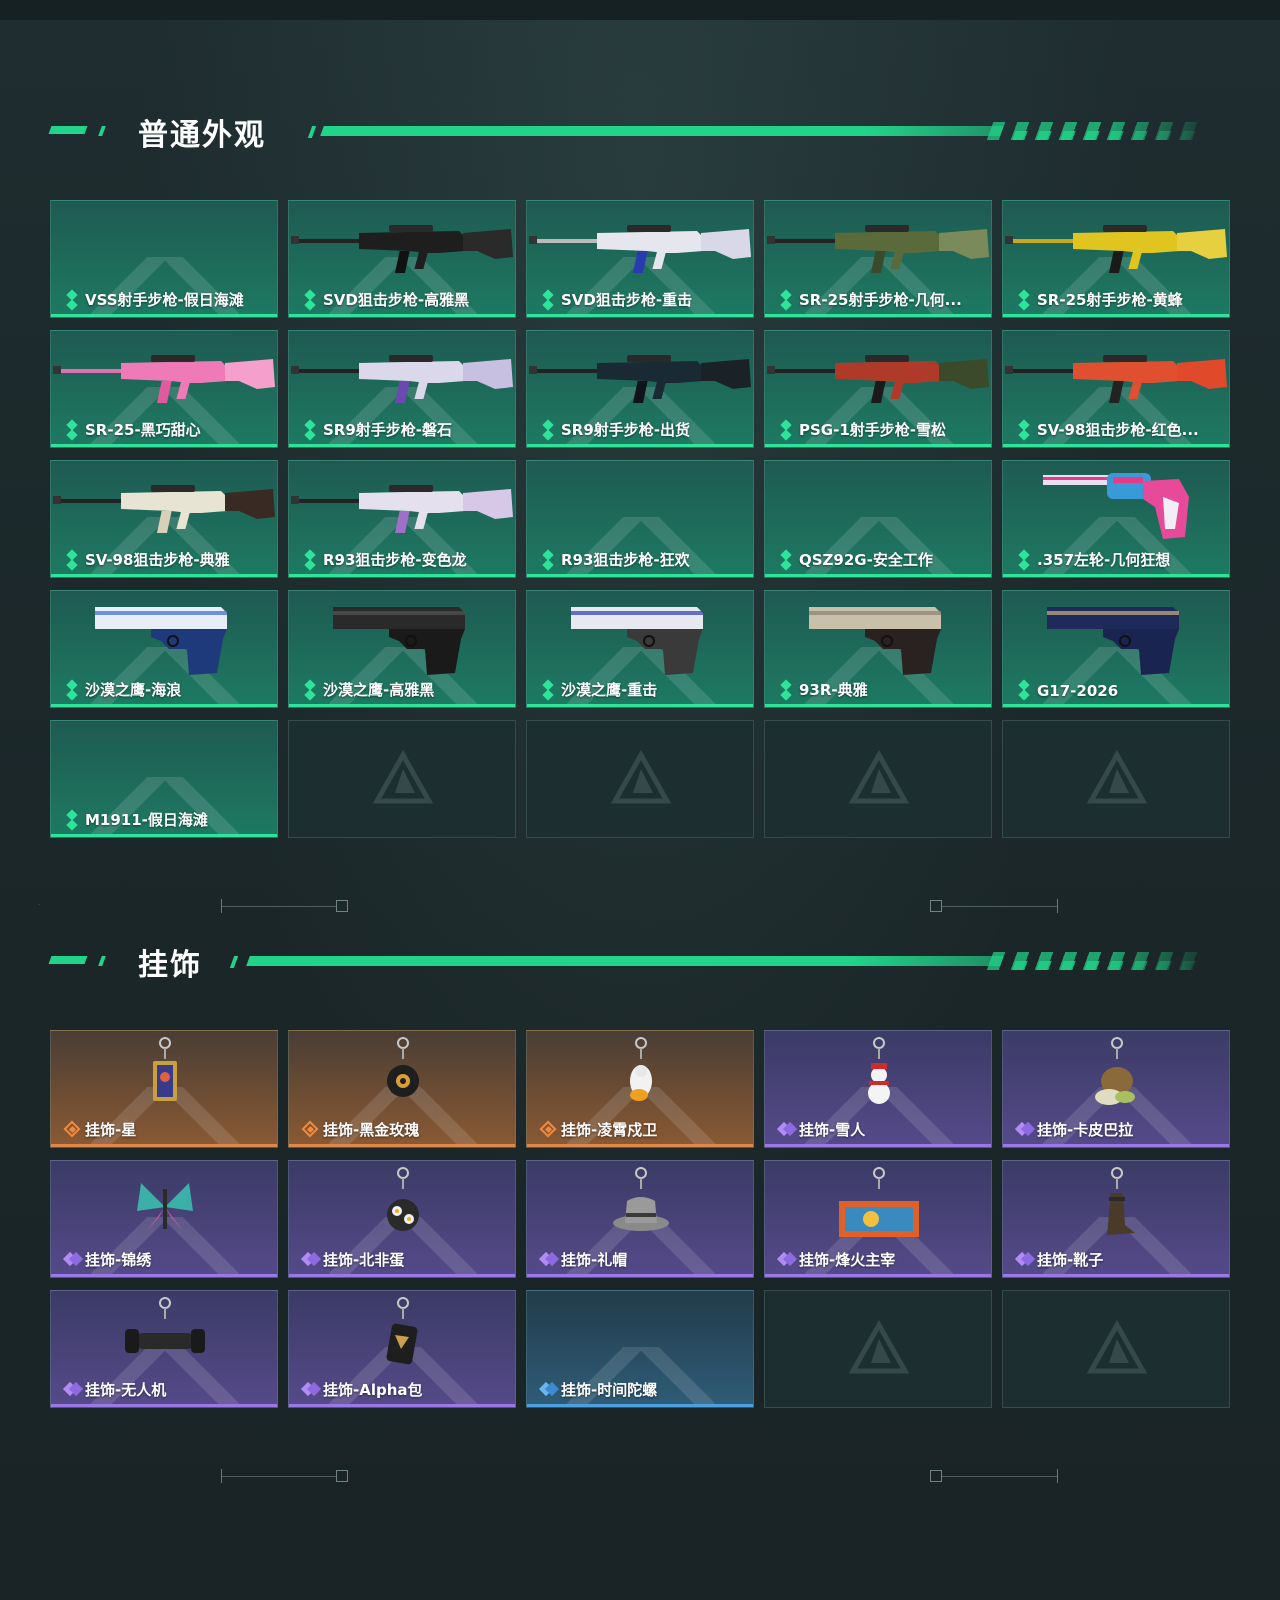 This screenshot has width=1280, height=1600. Describe the element at coordinates (609, 1390) in the screenshot. I see `item-name: 挂饰-时间陀螺` at that location.